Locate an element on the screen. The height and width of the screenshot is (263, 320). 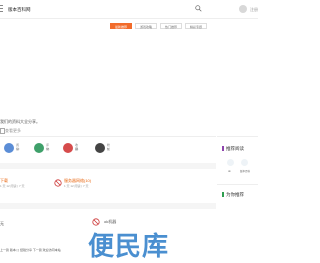
heart-icon is located at coordinates (68, 148).